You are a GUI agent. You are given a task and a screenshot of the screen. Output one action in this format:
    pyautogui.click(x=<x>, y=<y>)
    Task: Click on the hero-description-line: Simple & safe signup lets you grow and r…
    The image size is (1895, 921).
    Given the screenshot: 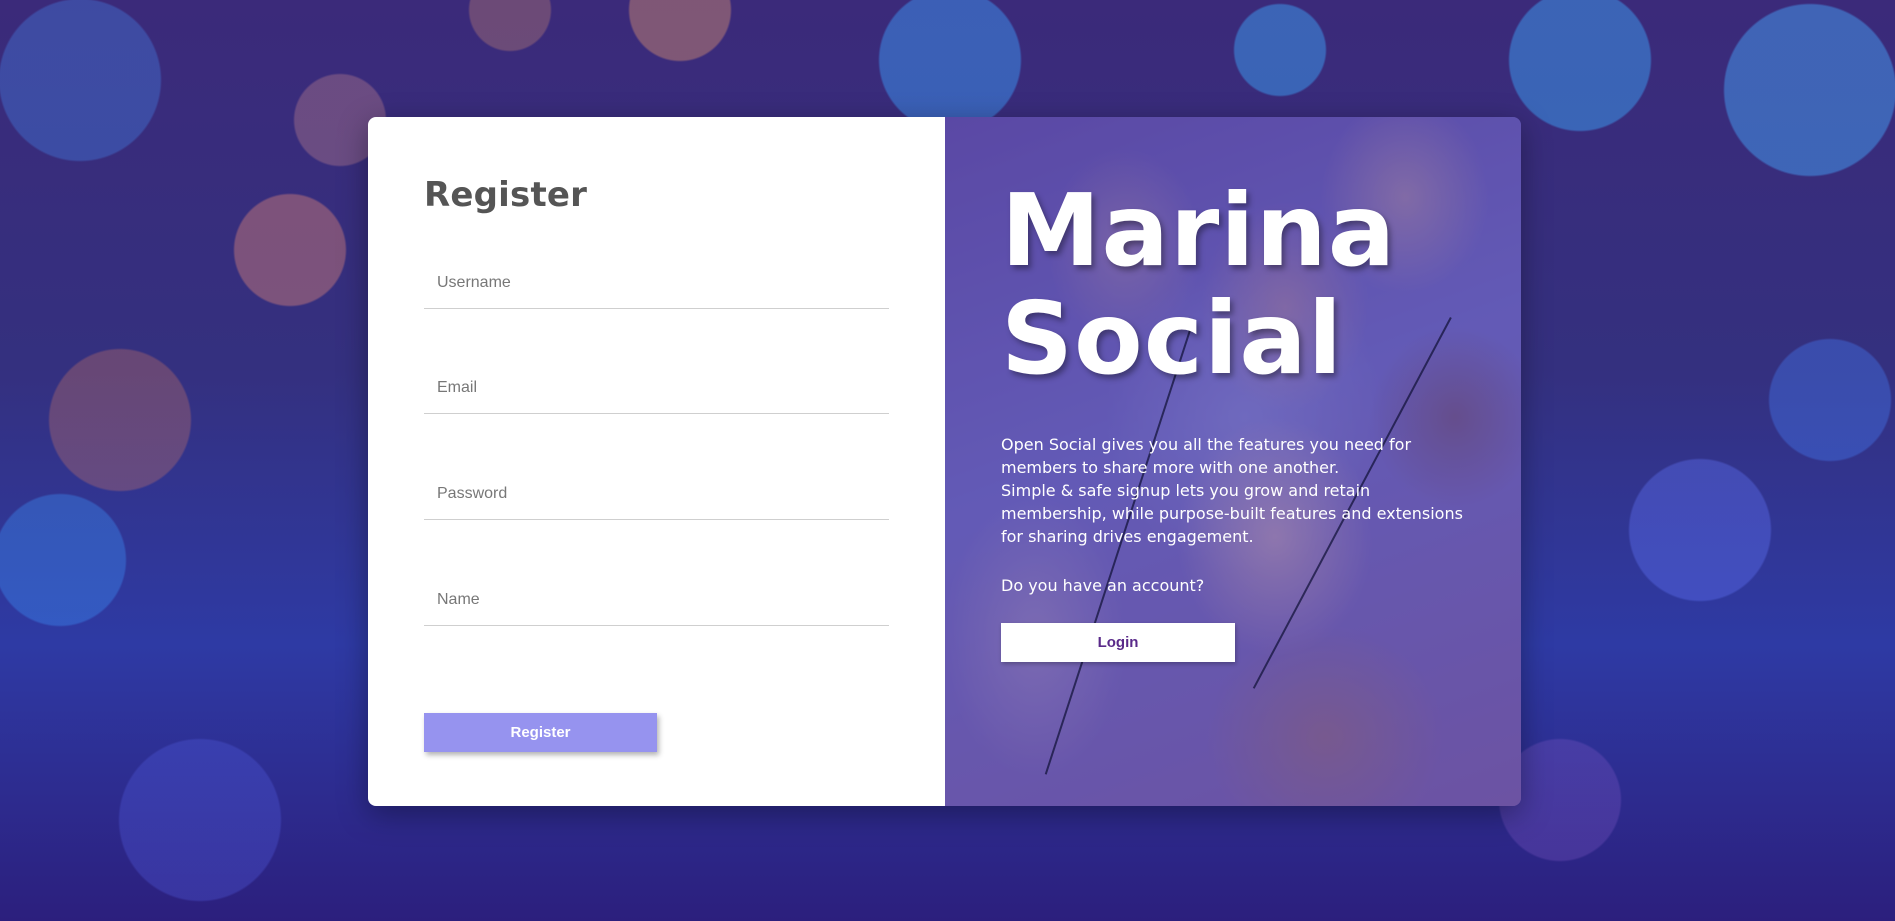 What is the action you would take?
    pyautogui.click(x=1232, y=513)
    